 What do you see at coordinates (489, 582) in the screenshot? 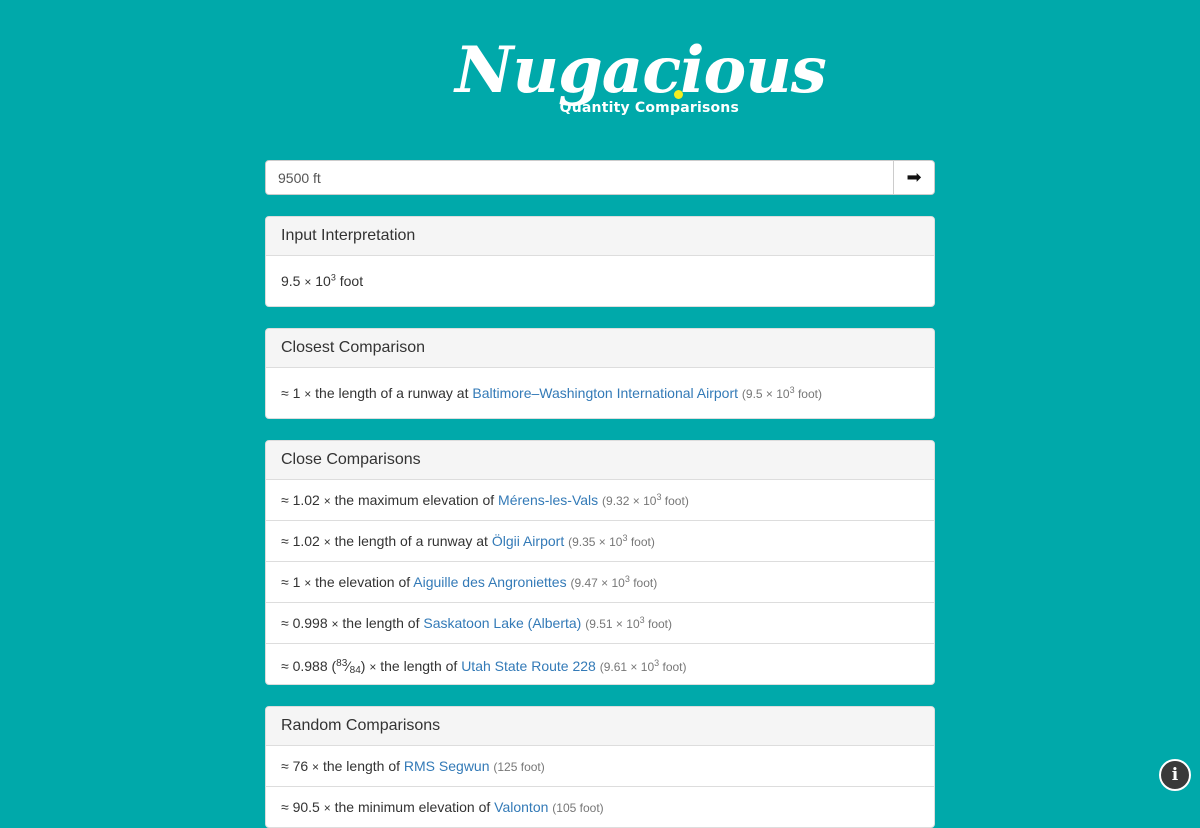
I see `comparison-link: Aiguille des Angroniettes` at bounding box center [489, 582].